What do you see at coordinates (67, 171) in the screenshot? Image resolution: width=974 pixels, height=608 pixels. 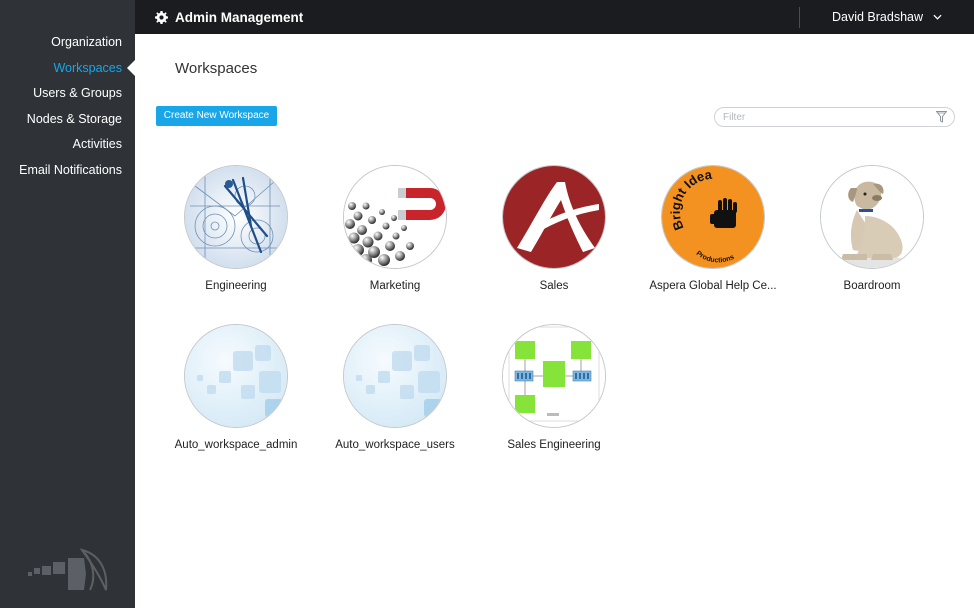 I see `sidebar-item-email-notifications: Email Notifications` at bounding box center [67, 171].